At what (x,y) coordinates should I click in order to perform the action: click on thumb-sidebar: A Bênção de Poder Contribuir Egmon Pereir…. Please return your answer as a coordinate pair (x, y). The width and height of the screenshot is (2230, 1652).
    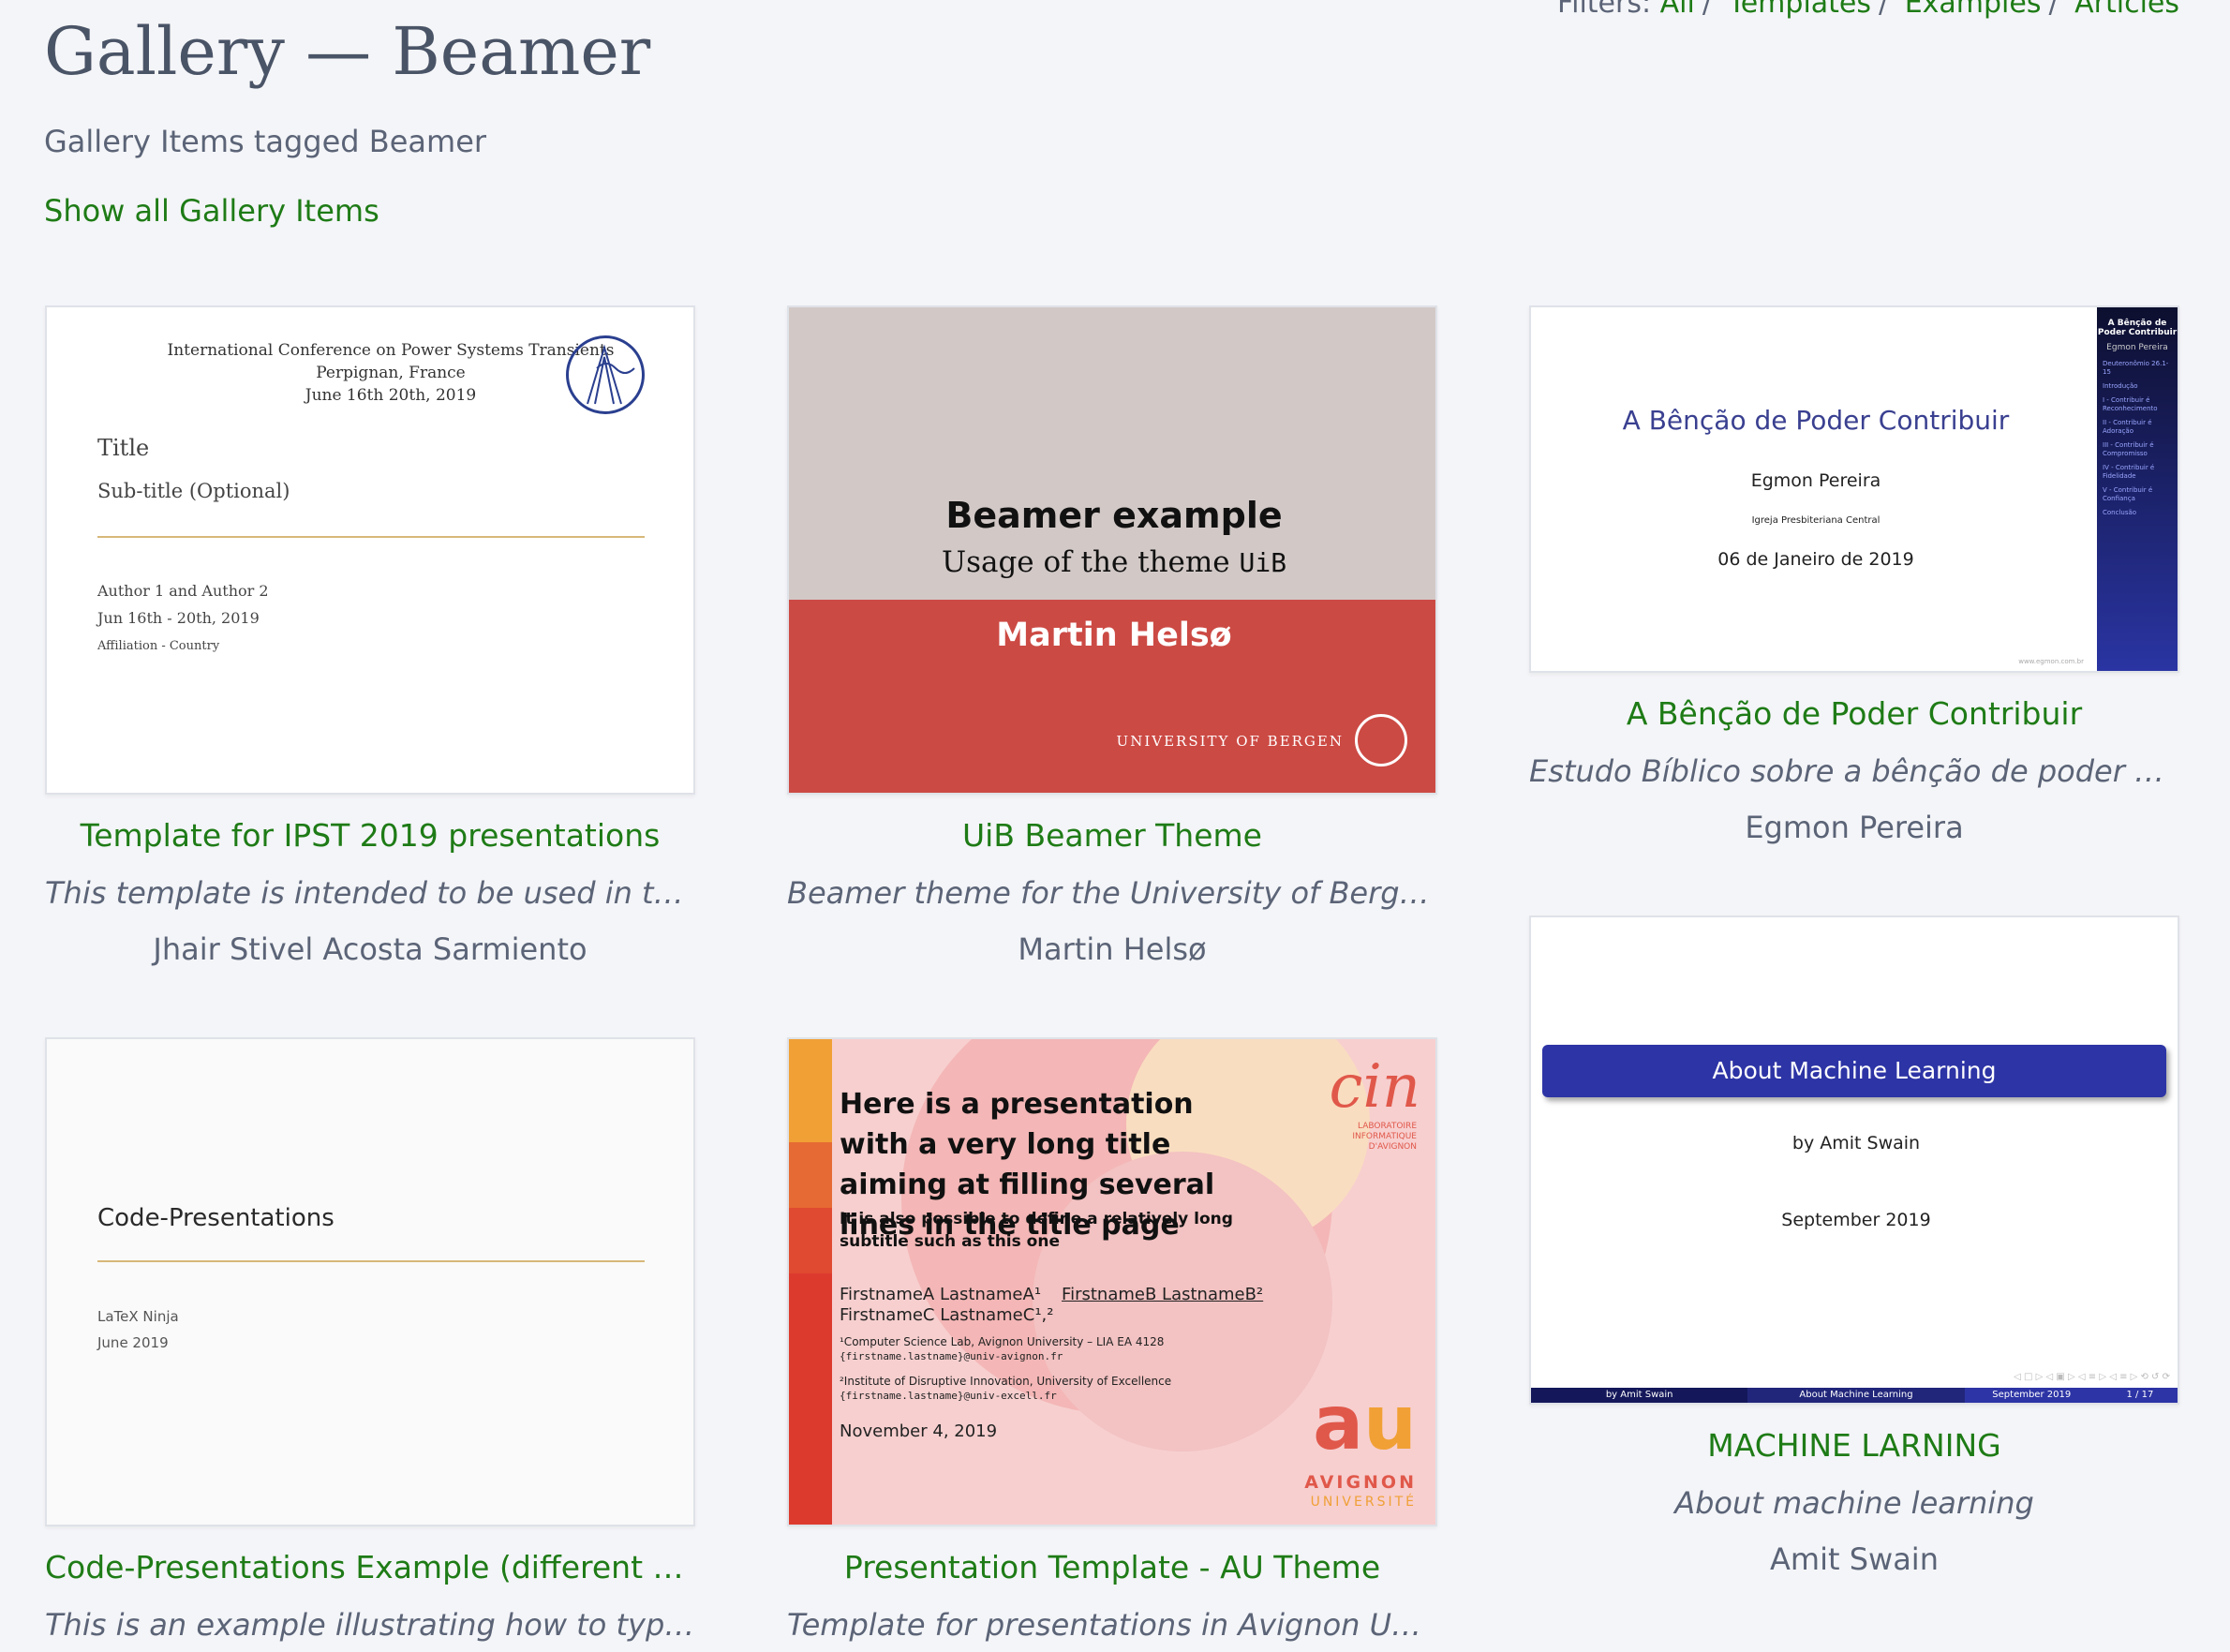
    Looking at the image, I should click on (2137, 489).